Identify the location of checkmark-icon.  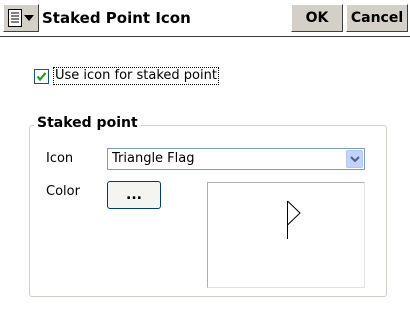
(41, 76).